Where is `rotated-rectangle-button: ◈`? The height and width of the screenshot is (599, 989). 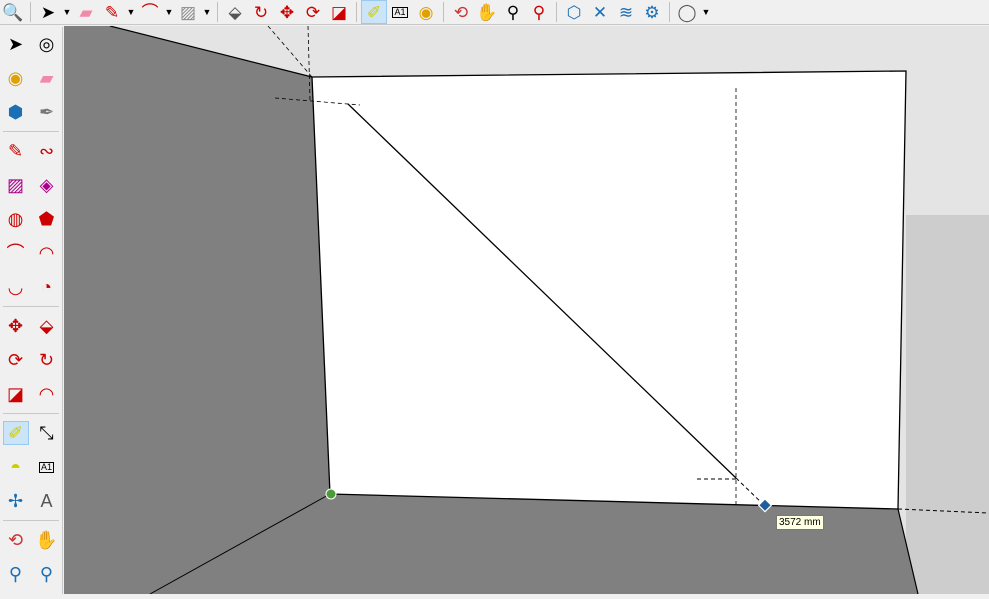 rotated-rectangle-button: ◈ is located at coordinates (47, 185).